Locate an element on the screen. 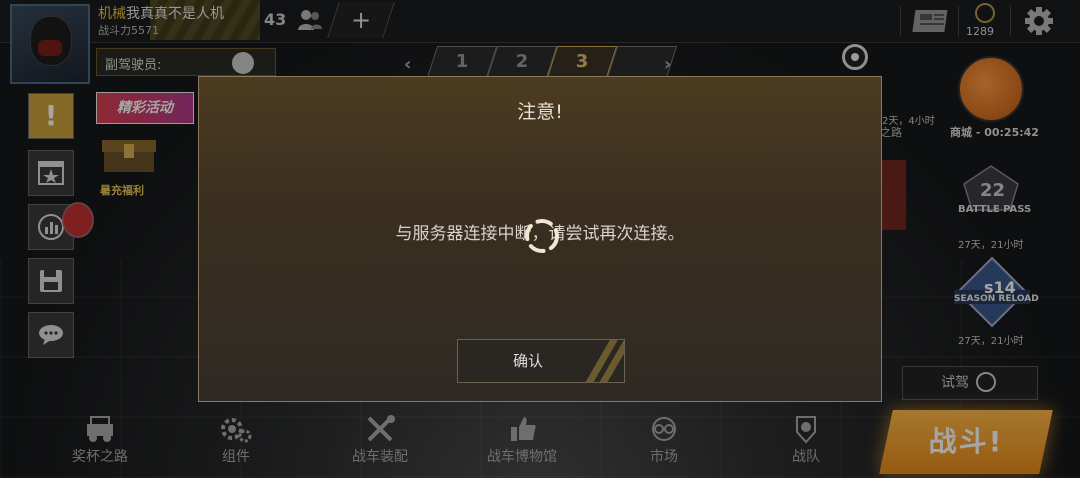 This screenshot has width=1080, height=478. loading-spinner-icon is located at coordinates (542, 236).